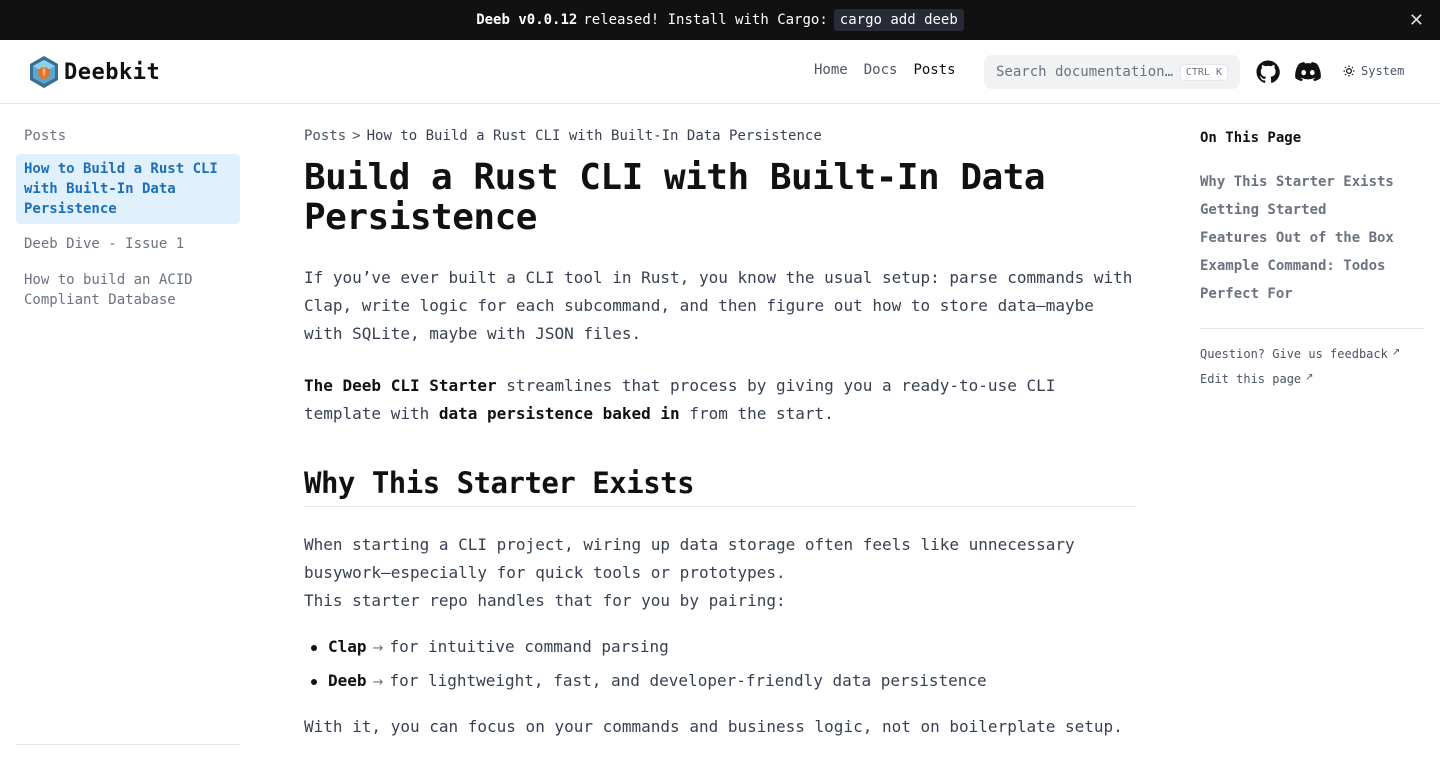  What do you see at coordinates (112, 72) in the screenshot?
I see `logo-text: Deebkit` at bounding box center [112, 72].